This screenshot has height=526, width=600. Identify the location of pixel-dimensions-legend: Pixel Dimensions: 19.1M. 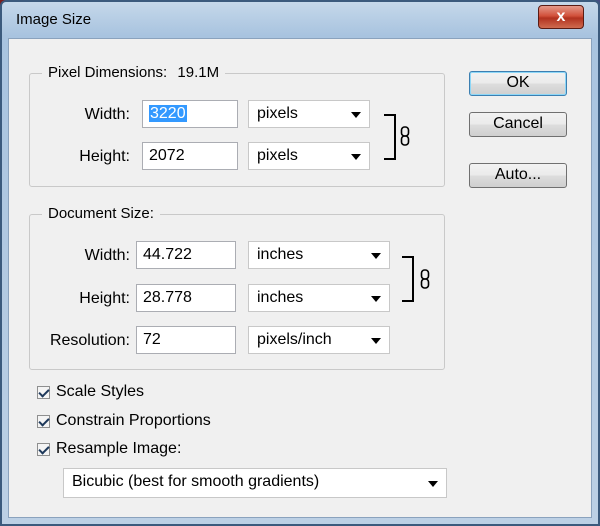
(134, 72).